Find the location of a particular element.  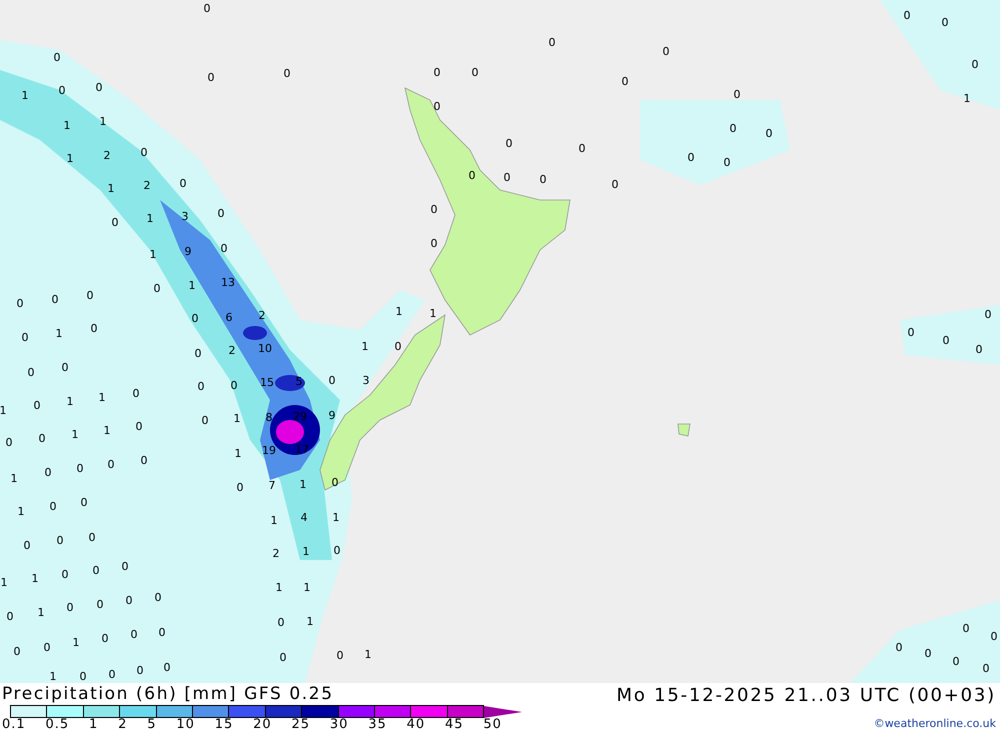

scale-label: 45 is located at coordinates (454, 725).